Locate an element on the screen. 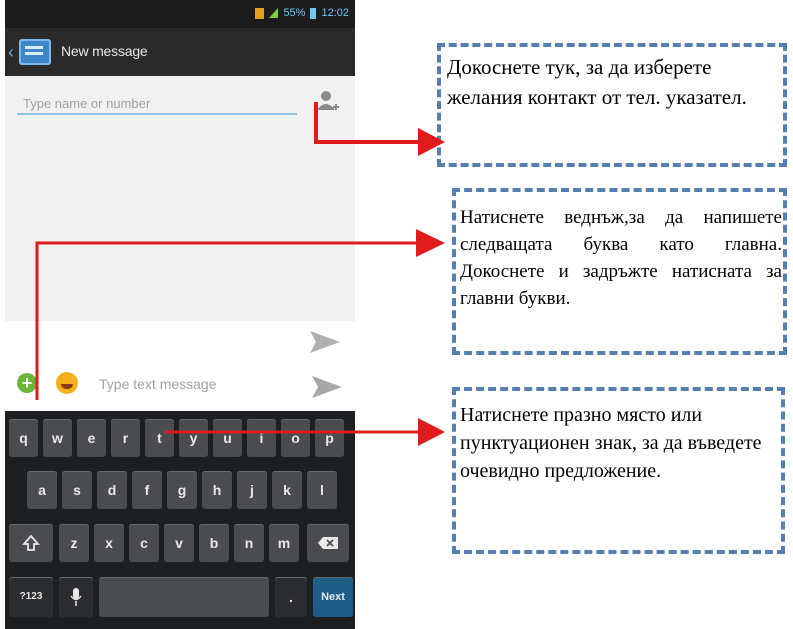  message-input is located at coordinates (199, 384).